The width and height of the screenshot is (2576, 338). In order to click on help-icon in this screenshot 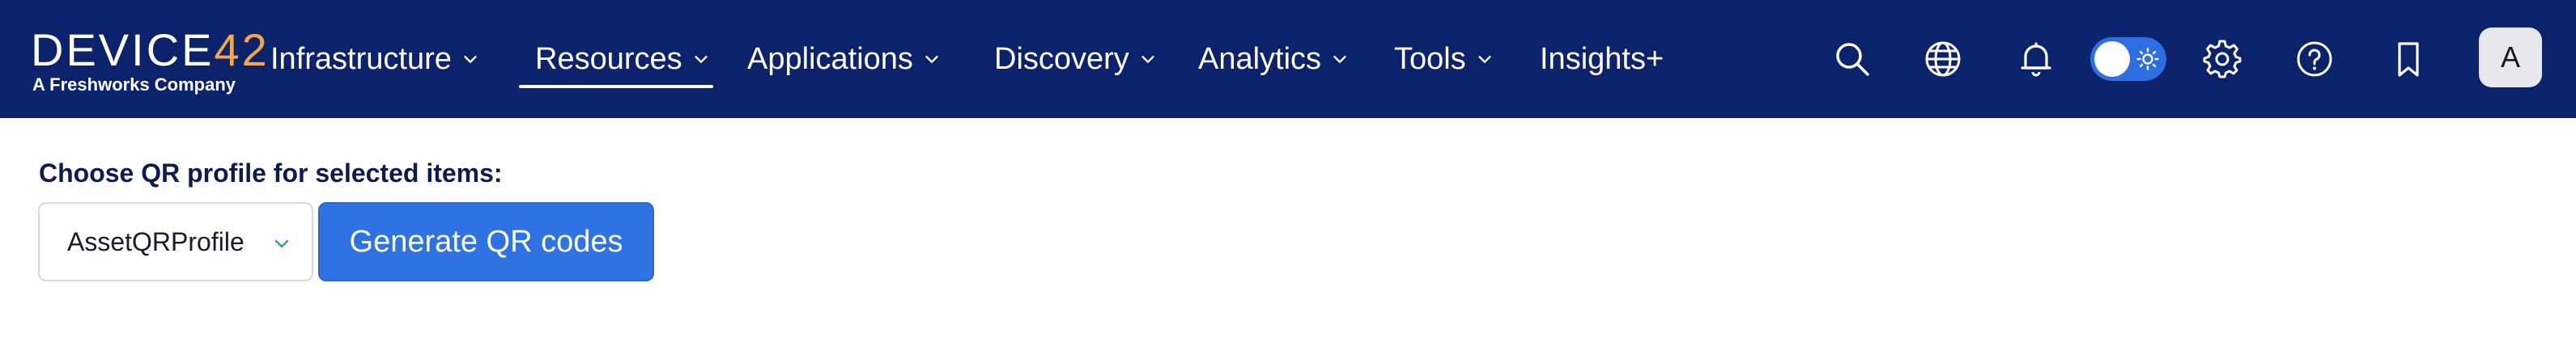, I will do `click(2315, 59)`.